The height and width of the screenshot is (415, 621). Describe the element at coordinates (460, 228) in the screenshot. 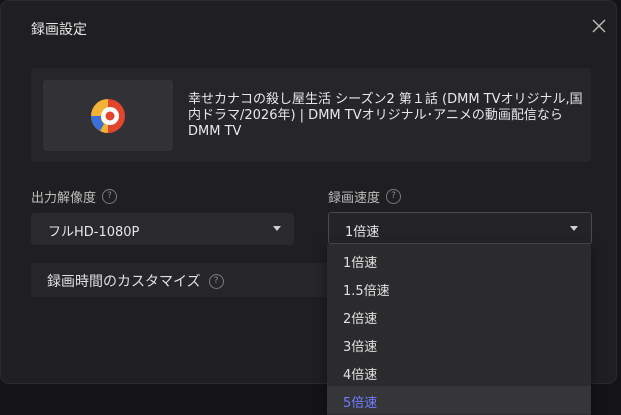

I see `recording-speed-select: 1倍速` at that location.